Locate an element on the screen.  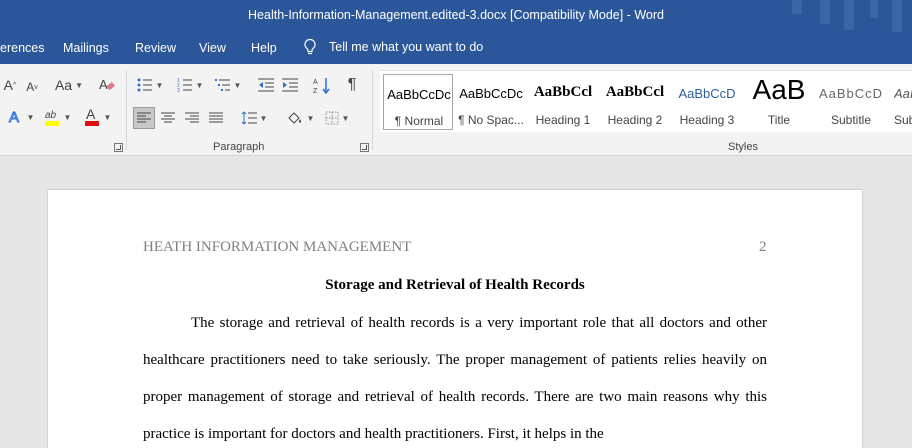
style-name: Subtitle is located at coordinates (851, 120).